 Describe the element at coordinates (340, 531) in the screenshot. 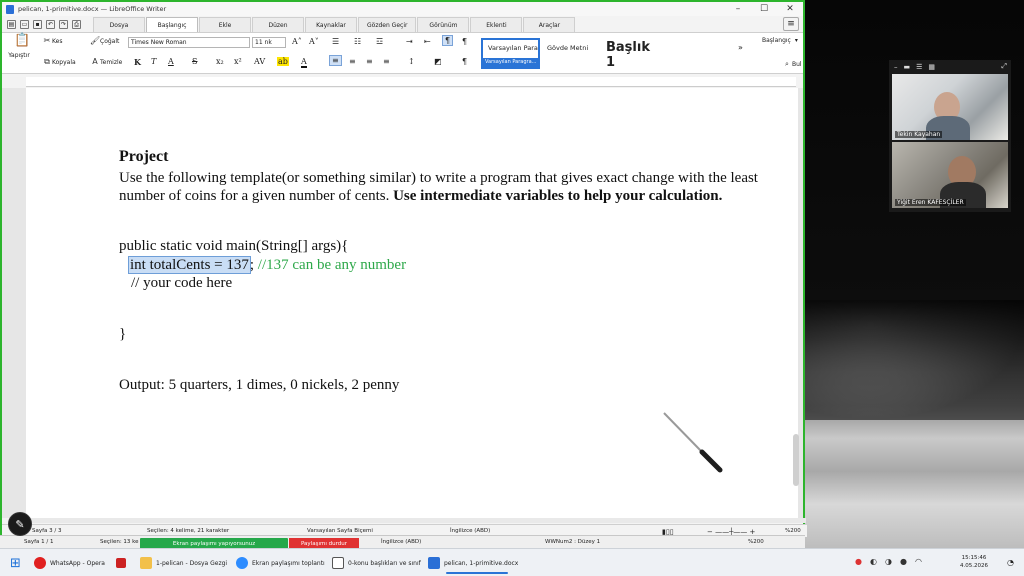

I see `page-style: Varsayılan Sayfa Biçemi` at that location.